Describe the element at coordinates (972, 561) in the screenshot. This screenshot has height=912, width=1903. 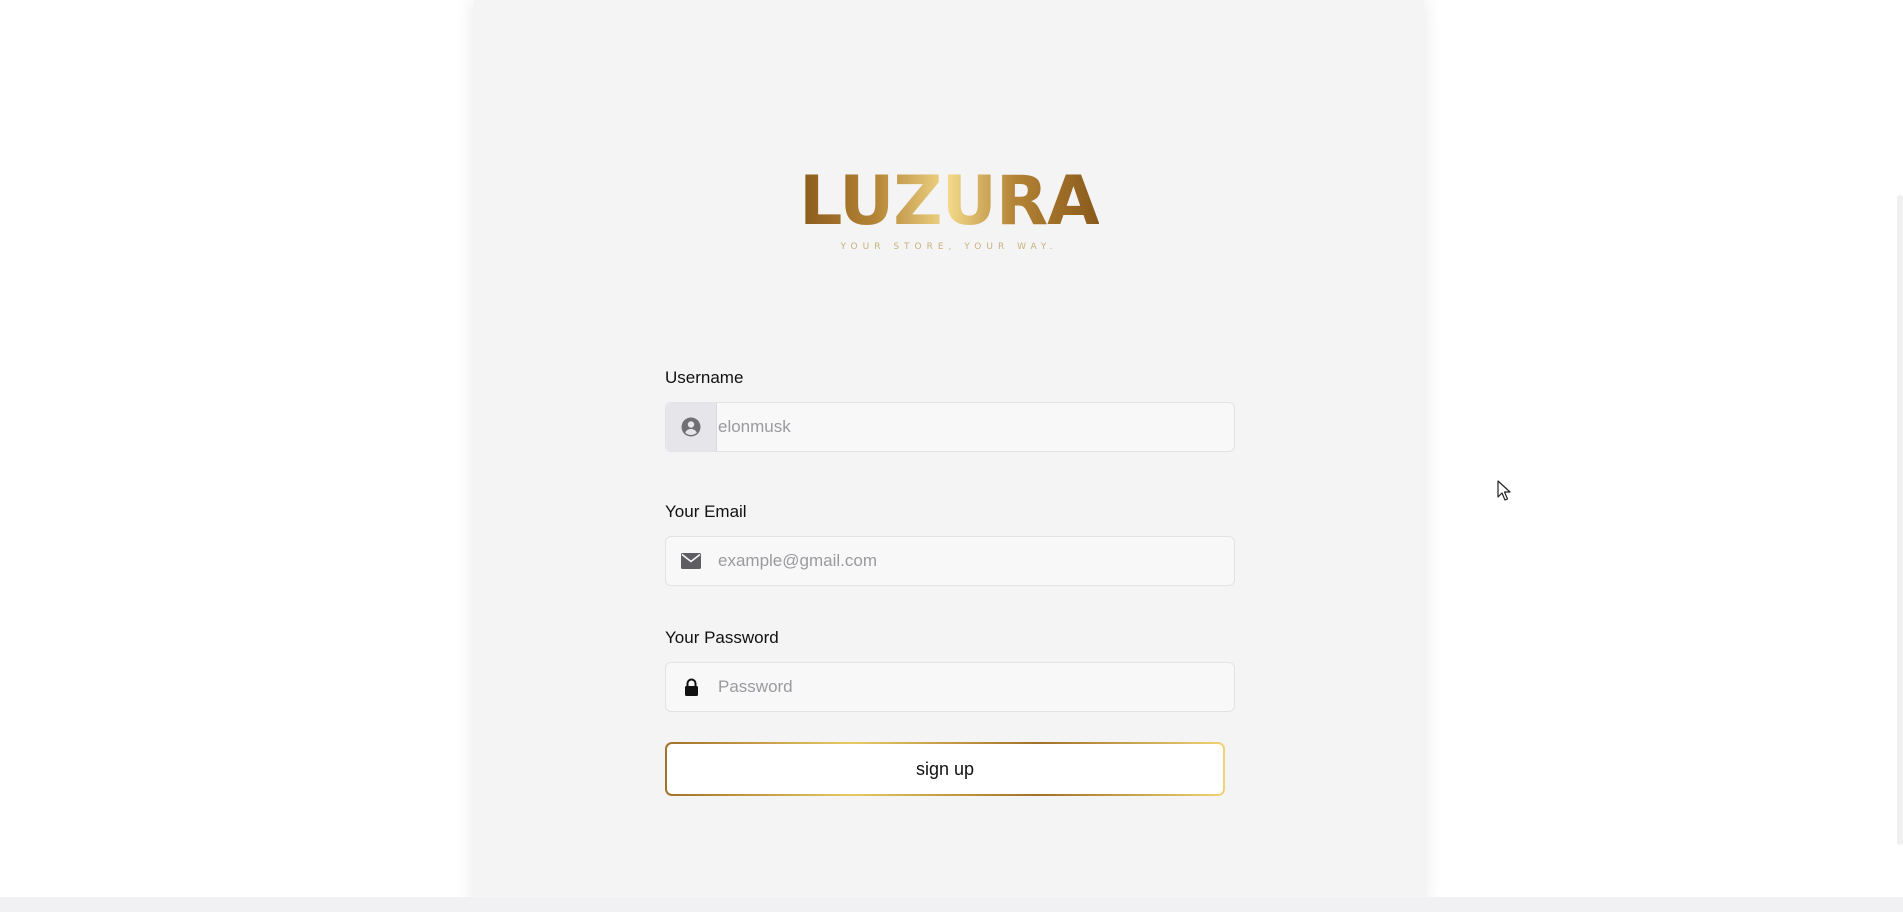
I see `email-input` at that location.